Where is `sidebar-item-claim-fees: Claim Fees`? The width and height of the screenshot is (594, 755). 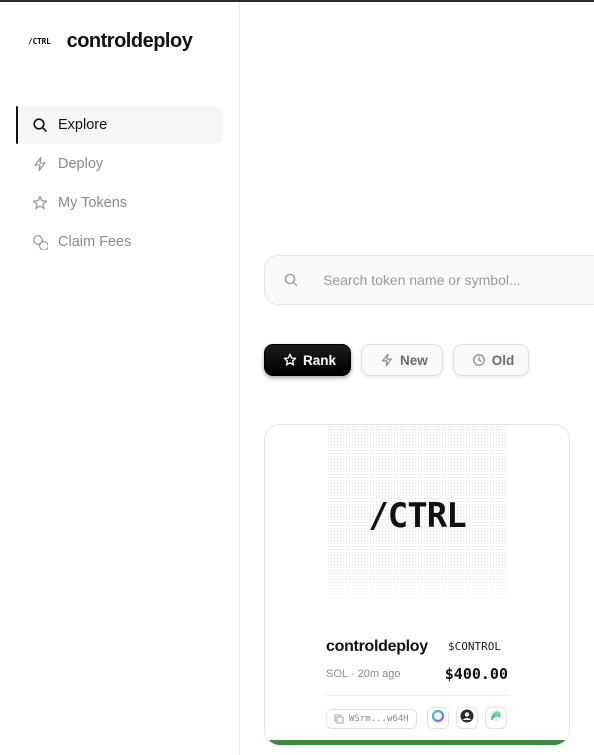 sidebar-item-claim-fees: Claim Fees is located at coordinates (119, 242).